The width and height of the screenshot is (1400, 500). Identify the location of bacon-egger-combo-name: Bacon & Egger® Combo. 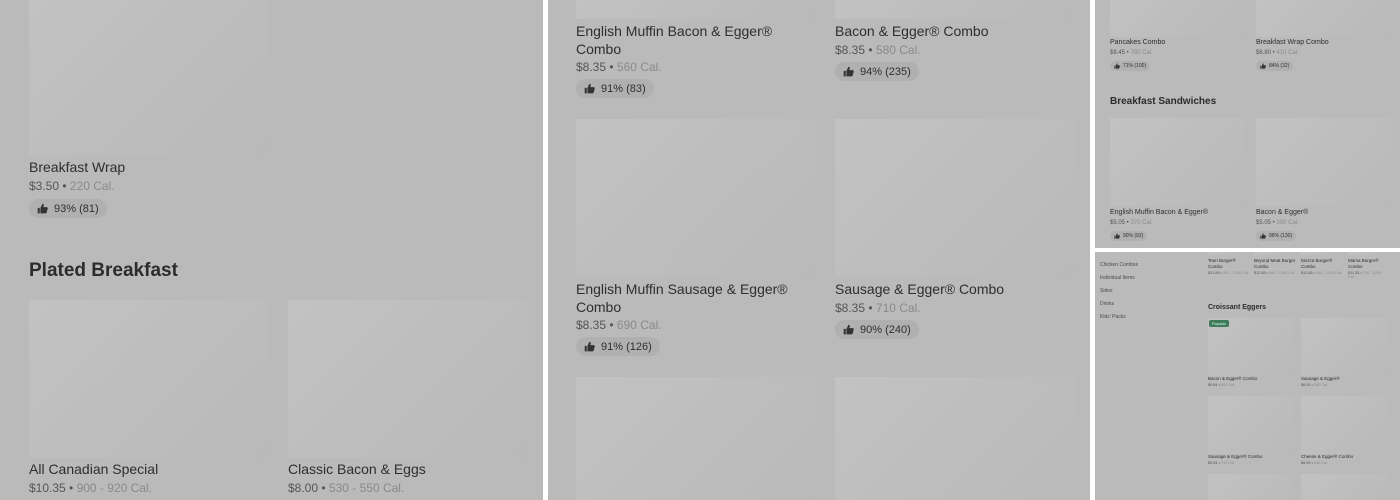
(1232, 379).